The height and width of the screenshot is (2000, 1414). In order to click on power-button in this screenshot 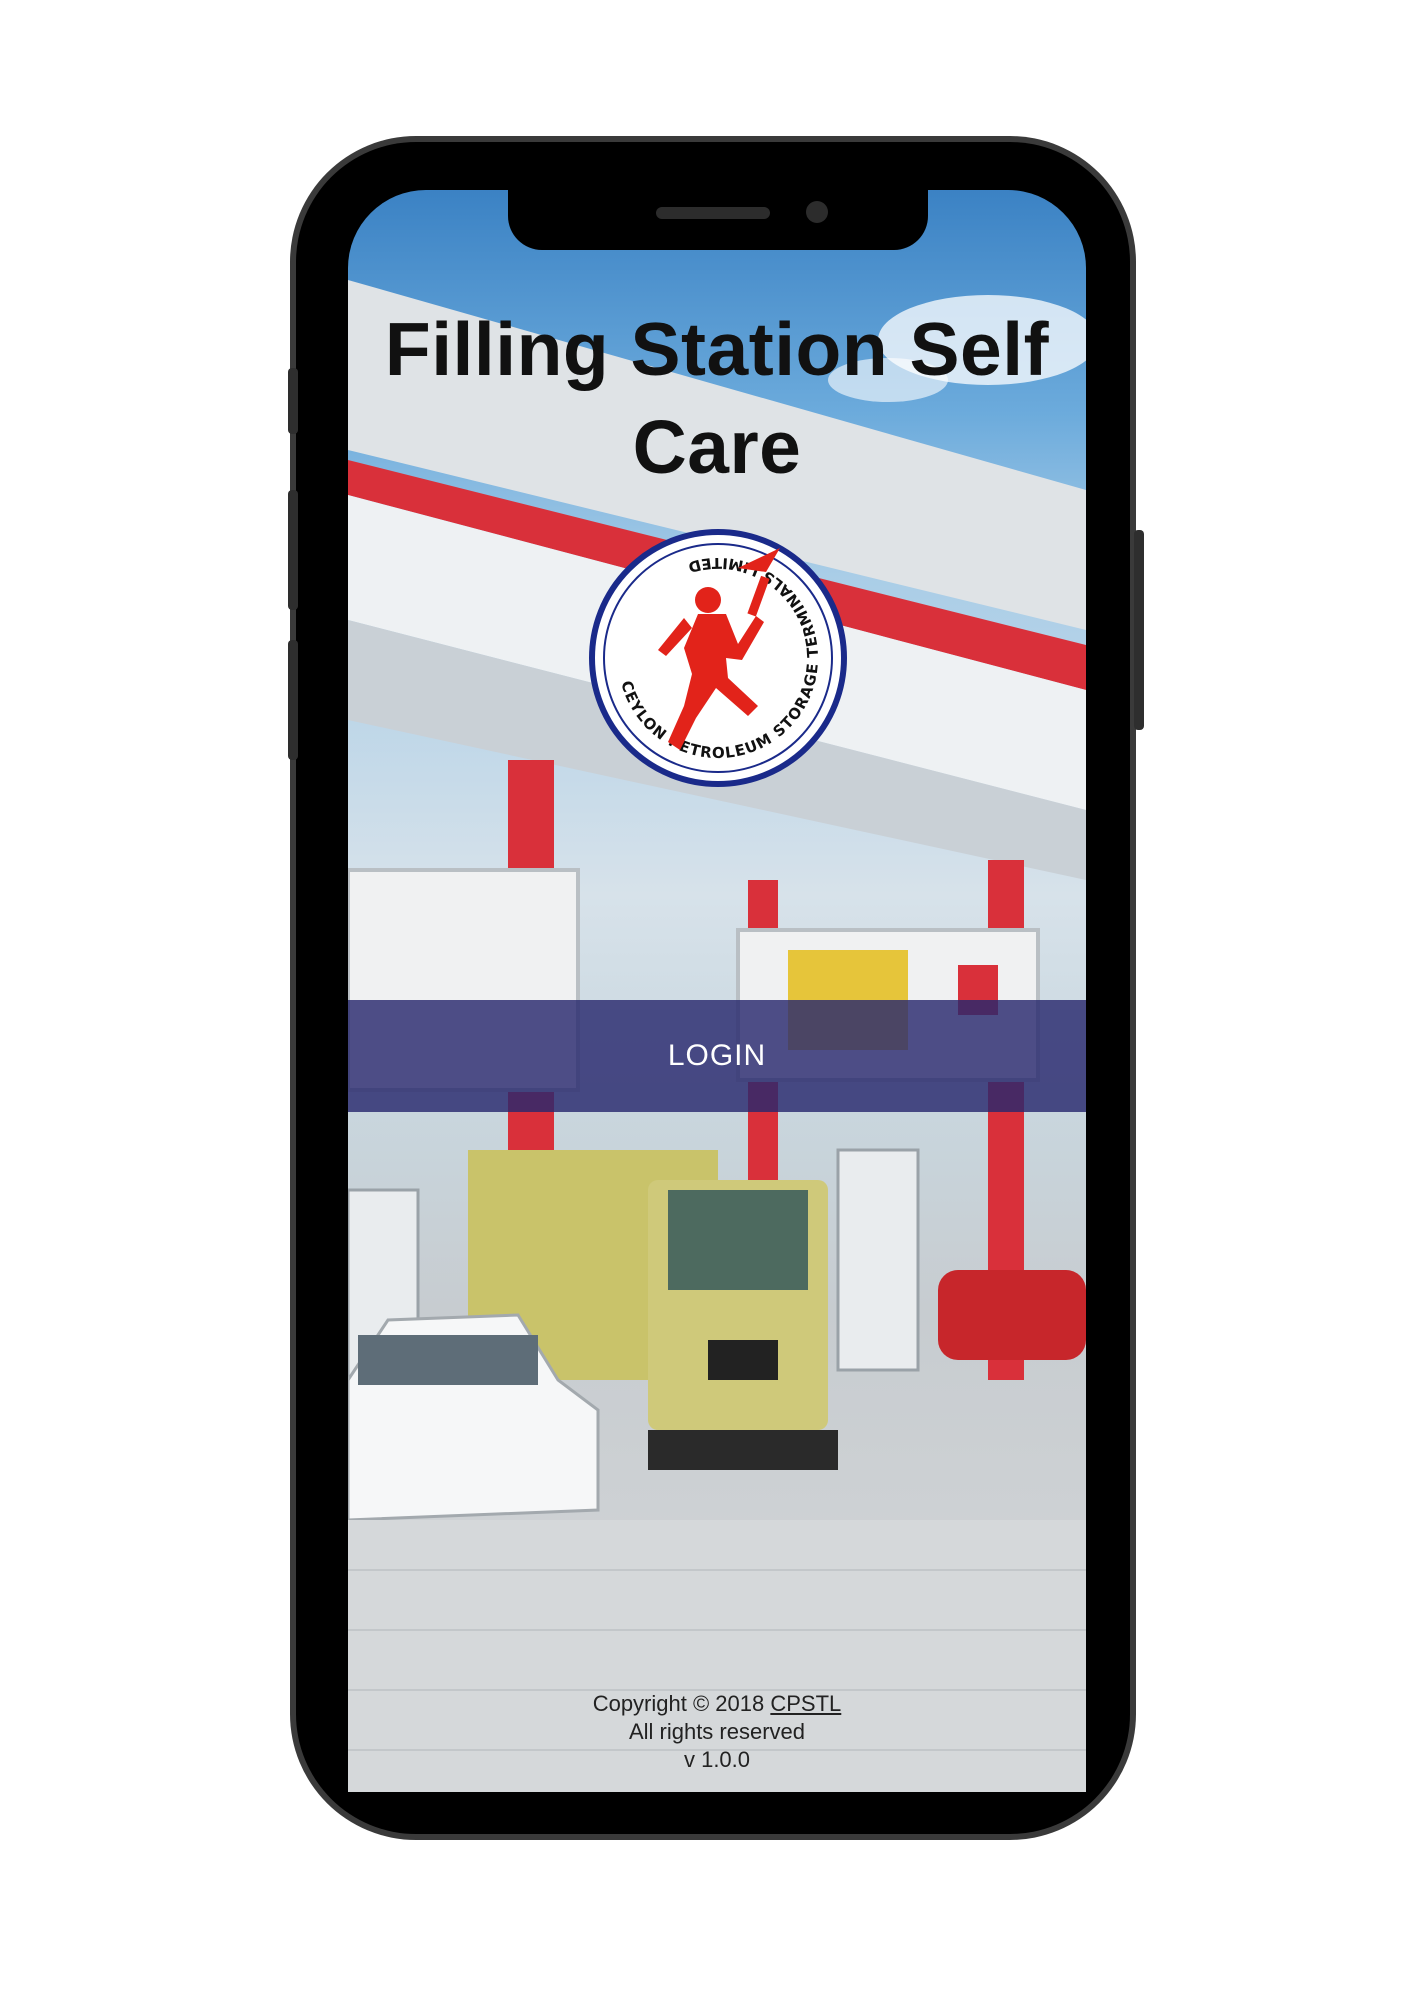, I will do `click(1139, 630)`.